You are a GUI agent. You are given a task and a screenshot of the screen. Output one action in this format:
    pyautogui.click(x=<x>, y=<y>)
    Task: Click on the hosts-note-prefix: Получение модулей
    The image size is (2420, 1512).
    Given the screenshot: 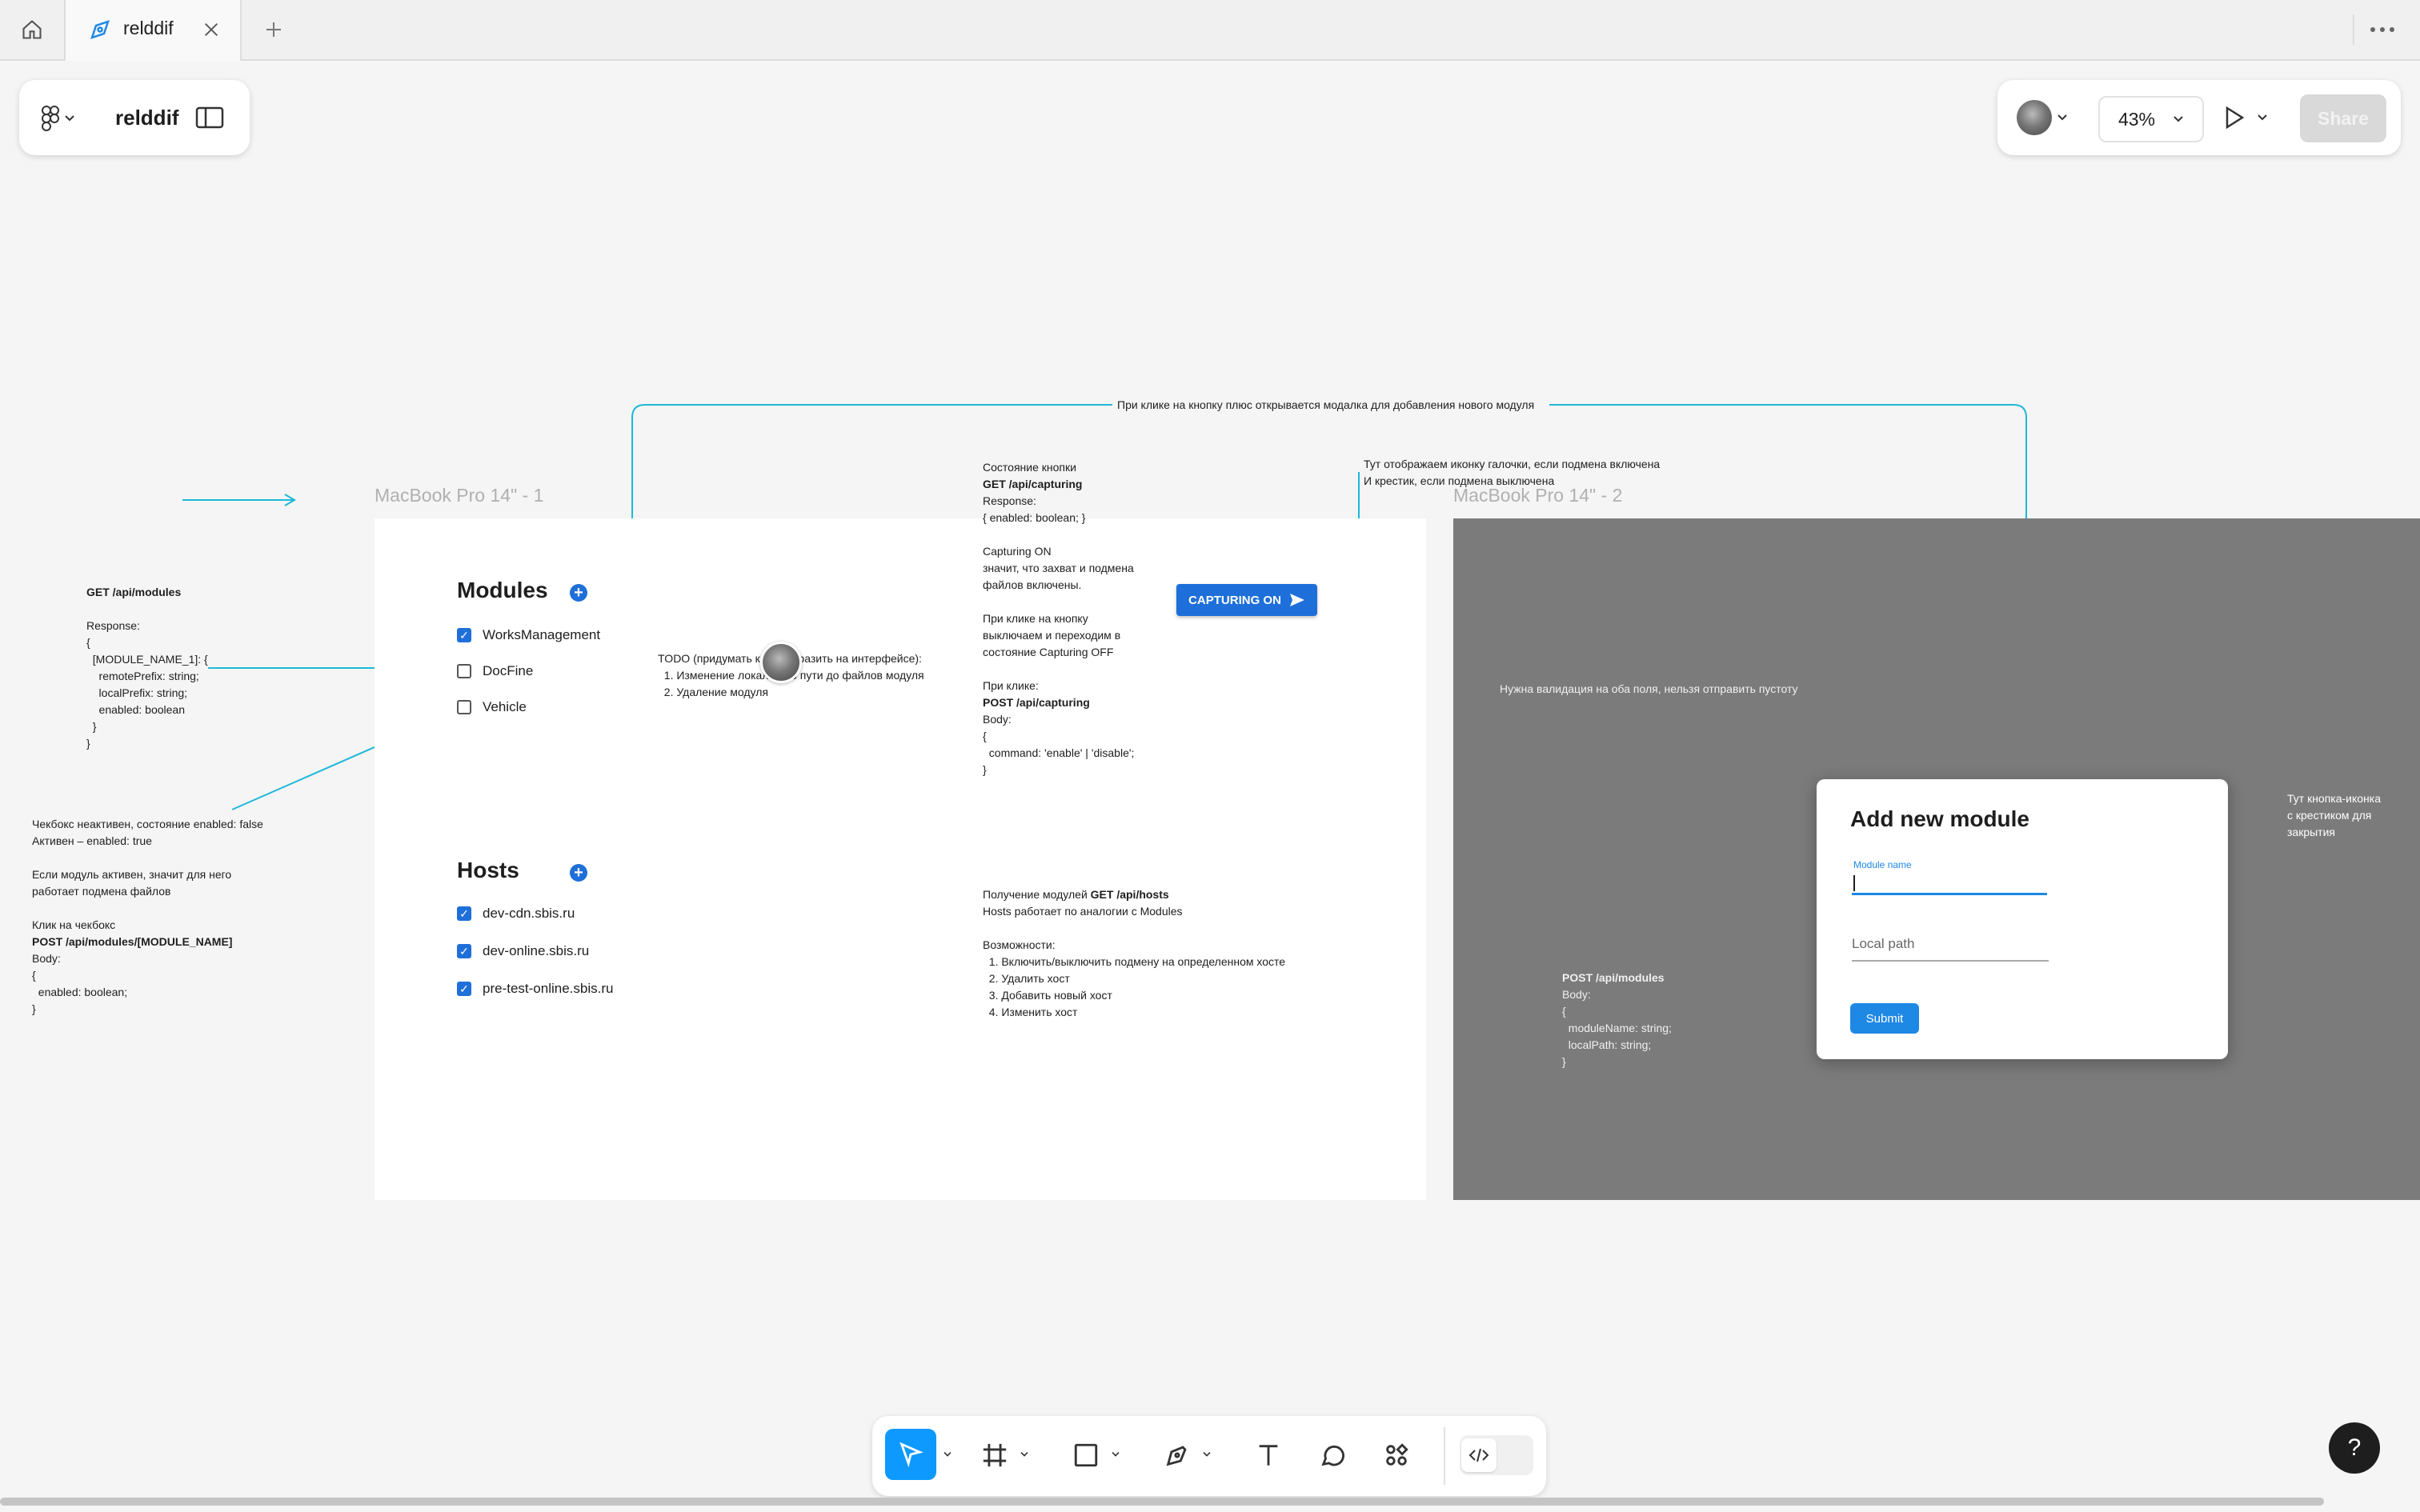 What is the action you would take?
    pyautogui.click(x=1037, y=894)
    